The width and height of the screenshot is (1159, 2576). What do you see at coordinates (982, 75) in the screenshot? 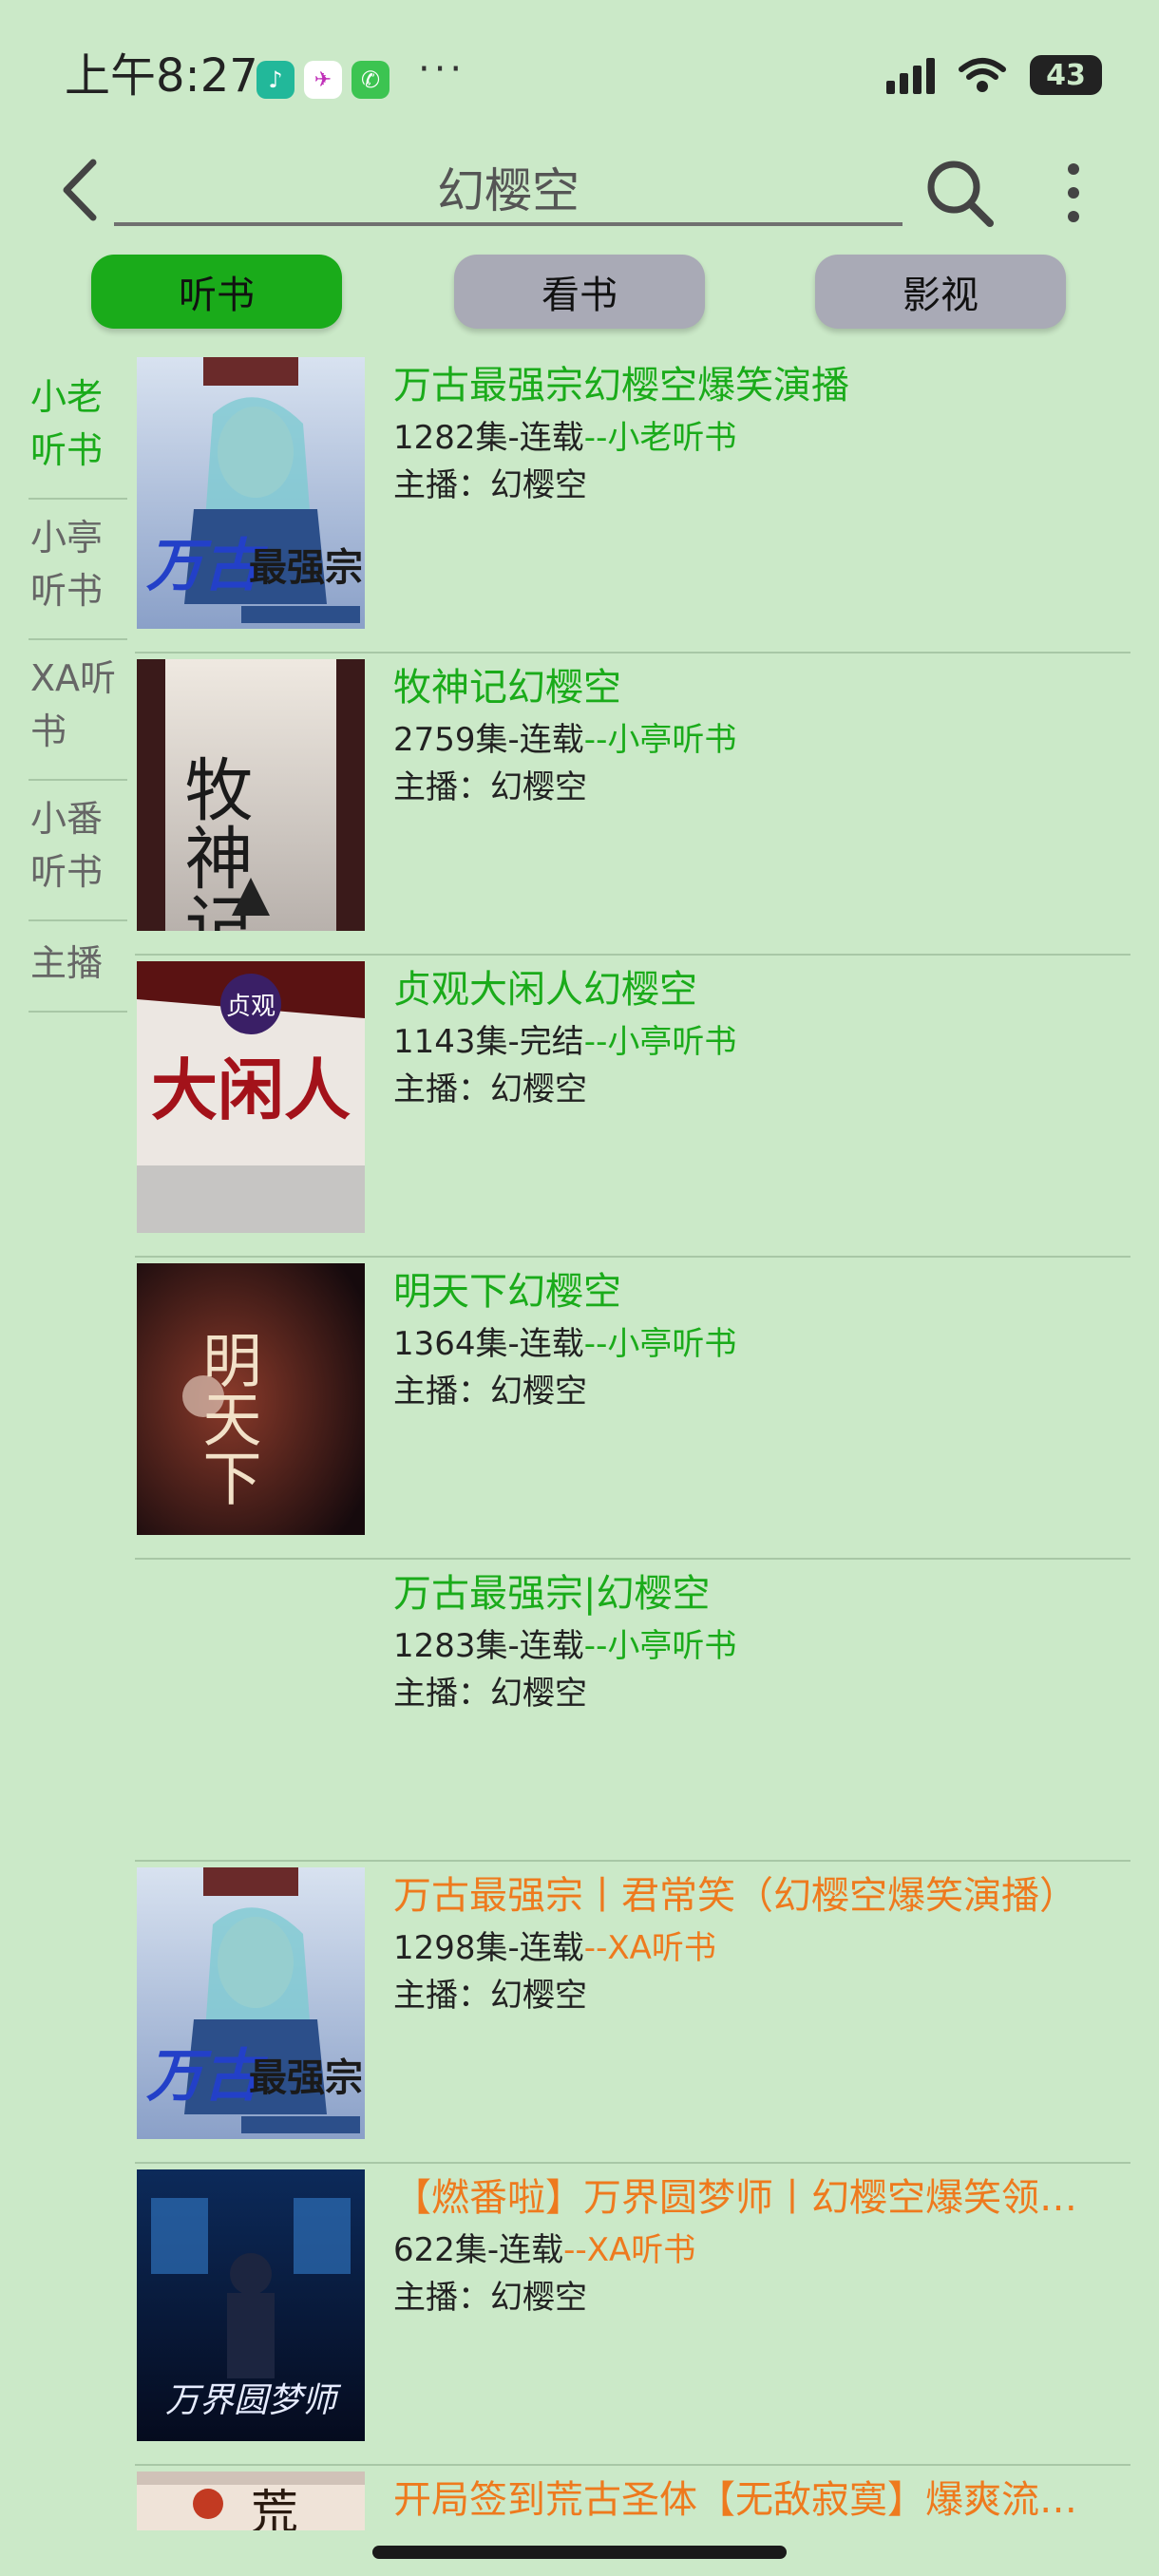
I see `wifi-icon` at bounding box center [982, 75].